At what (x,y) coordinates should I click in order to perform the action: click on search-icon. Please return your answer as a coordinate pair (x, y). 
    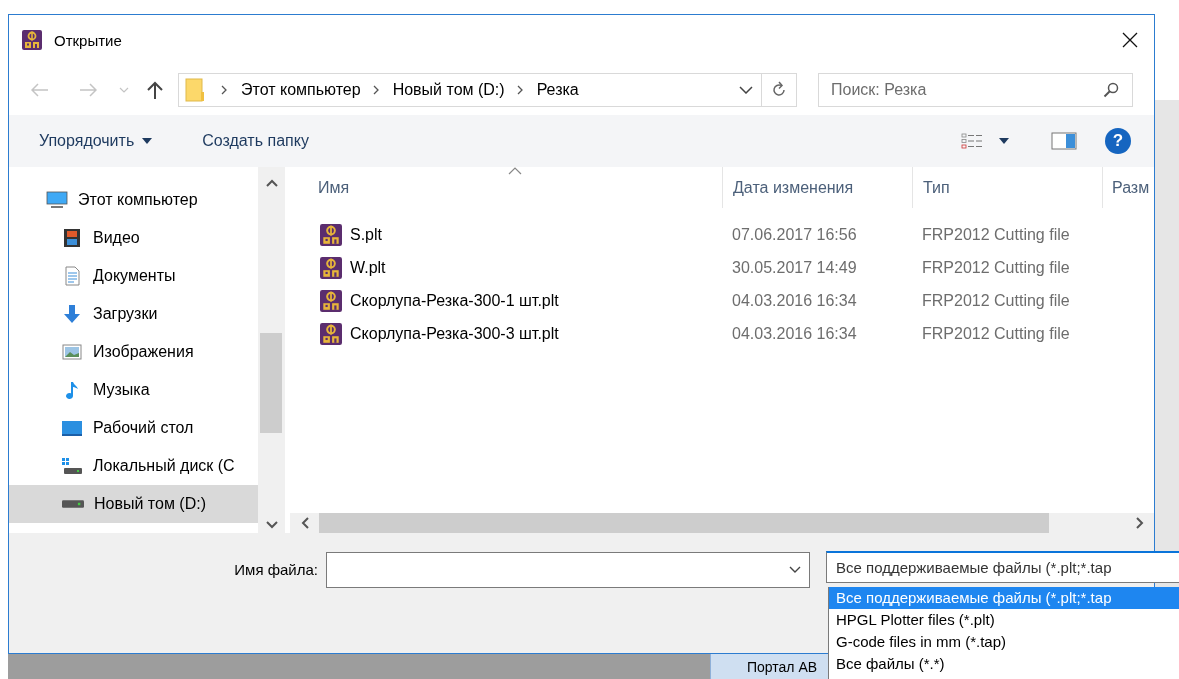
    Looking at the image, I should click on (1111, 90).